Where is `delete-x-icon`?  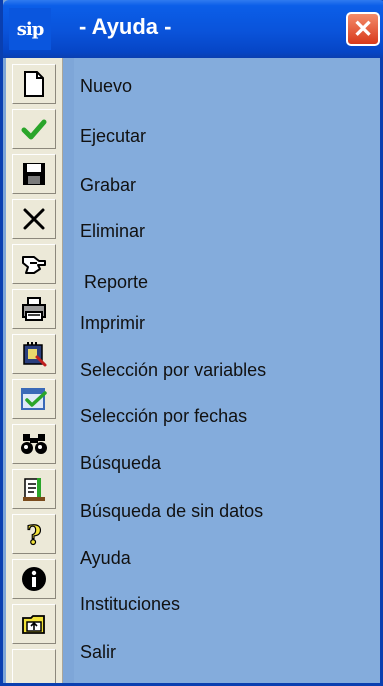 delete-x-icon is located at coordinates (34, 219).